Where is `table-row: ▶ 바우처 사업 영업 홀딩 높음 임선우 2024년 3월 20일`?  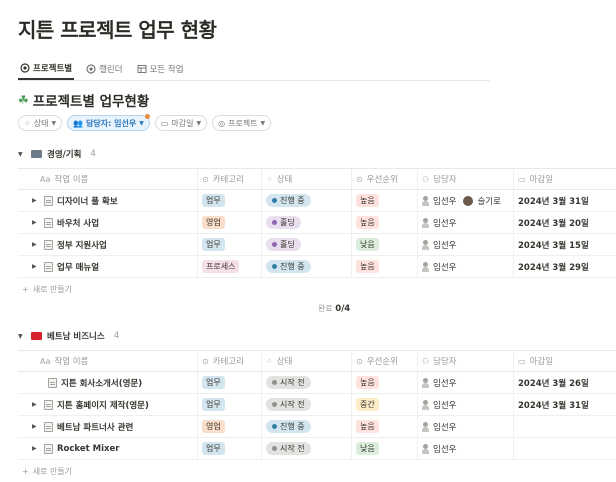
table-row: ▶ 바우처 사업 영업 홀딩 높음 임선우 2024년 3월 20일 is located at coordinates (317, 223).